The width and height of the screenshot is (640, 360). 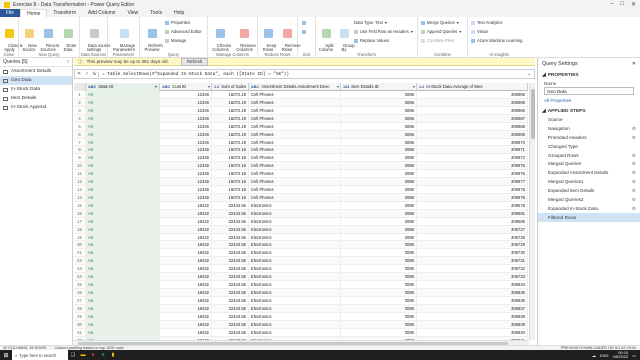 I want to click on row-number: 3, so click(x=80, y=110).